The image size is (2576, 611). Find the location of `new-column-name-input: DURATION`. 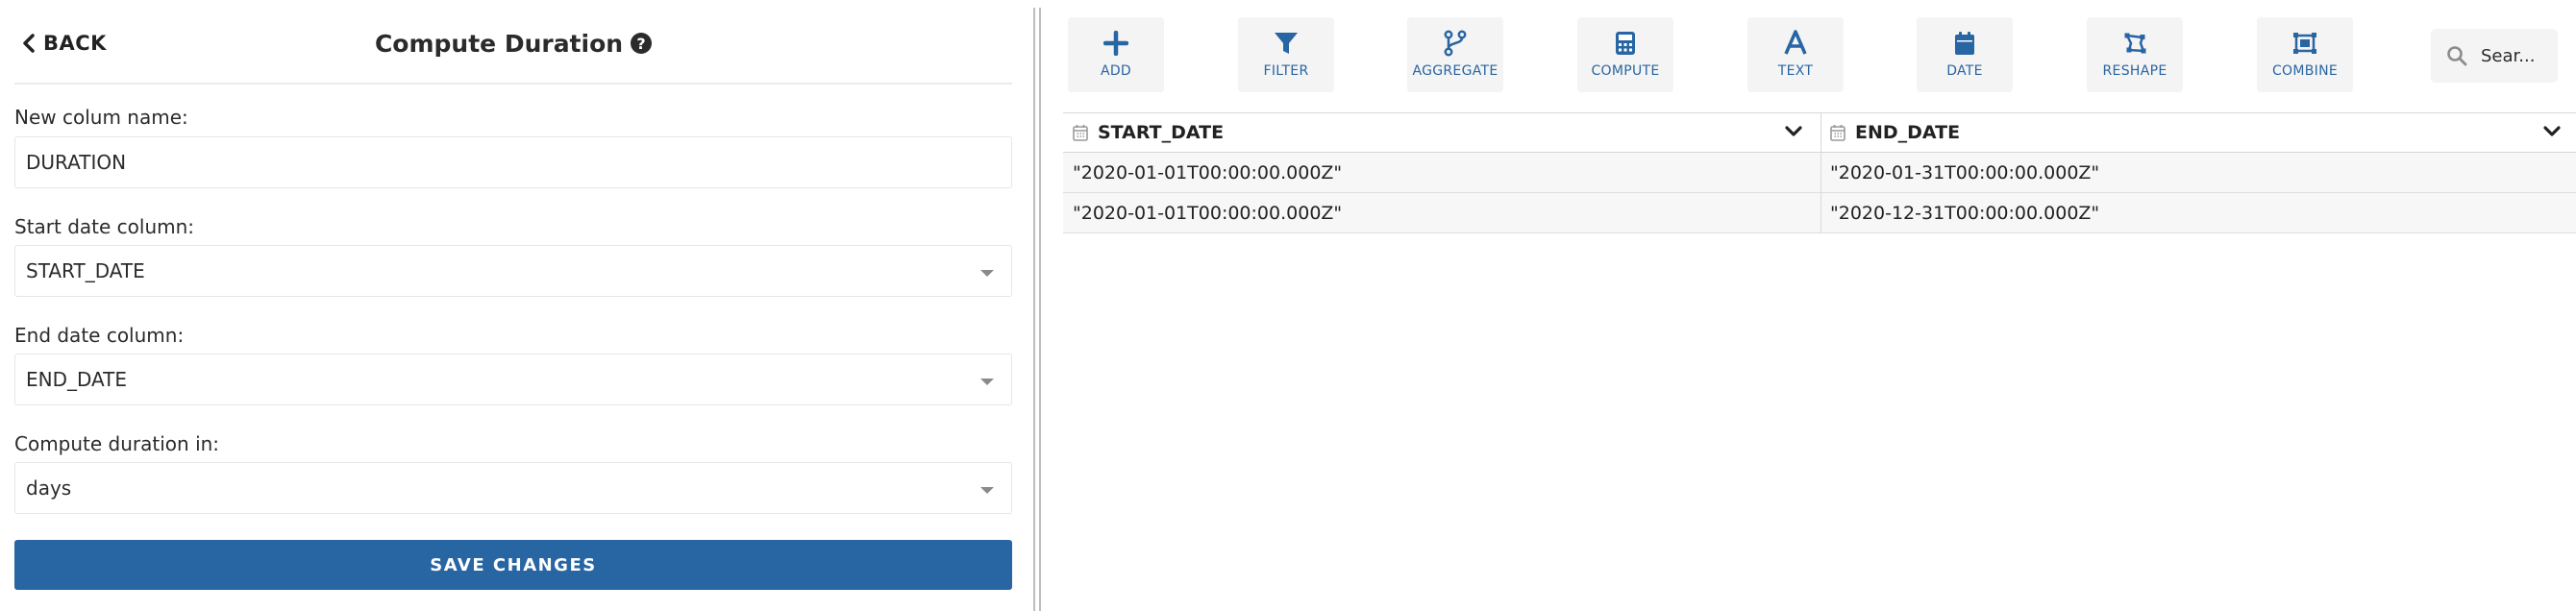

new-column-name-input: DURATION is located at coordinates (513, 162).